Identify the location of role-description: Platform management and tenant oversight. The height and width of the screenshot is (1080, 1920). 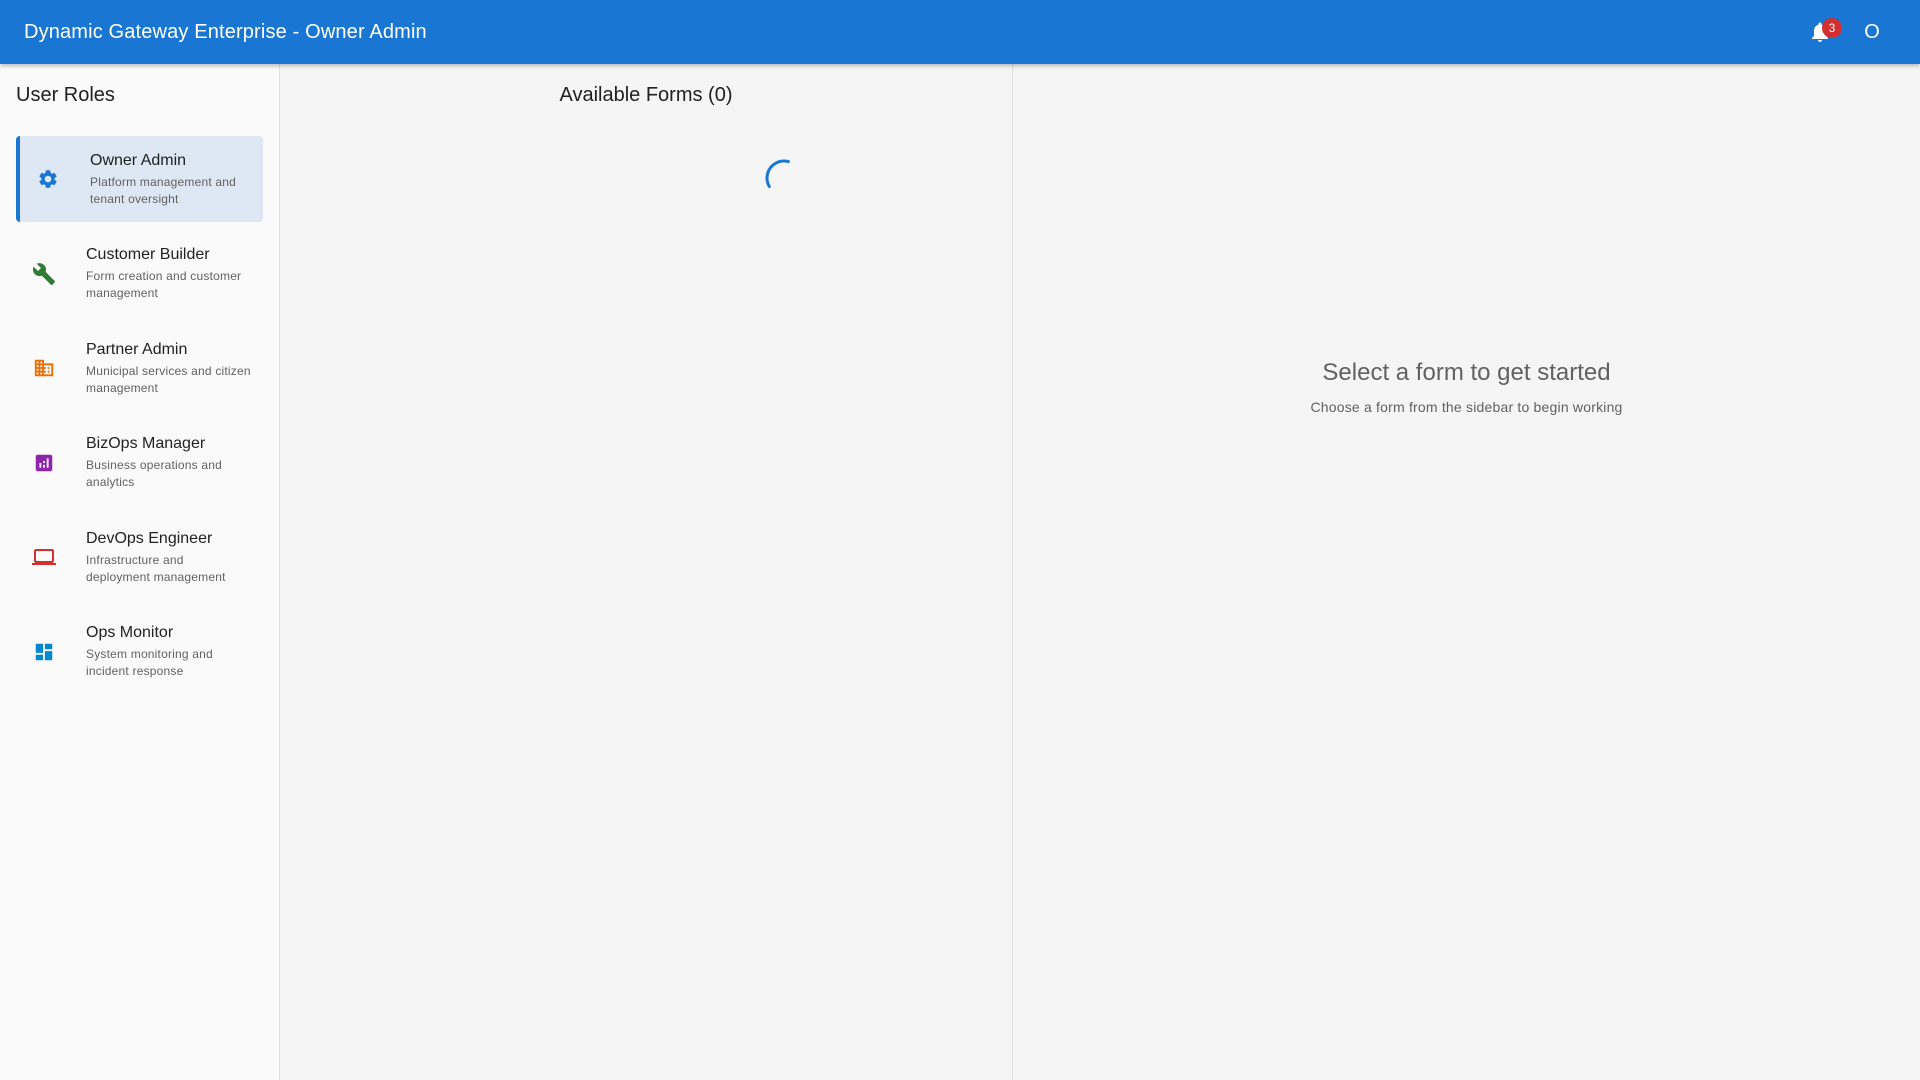
(163, 190).